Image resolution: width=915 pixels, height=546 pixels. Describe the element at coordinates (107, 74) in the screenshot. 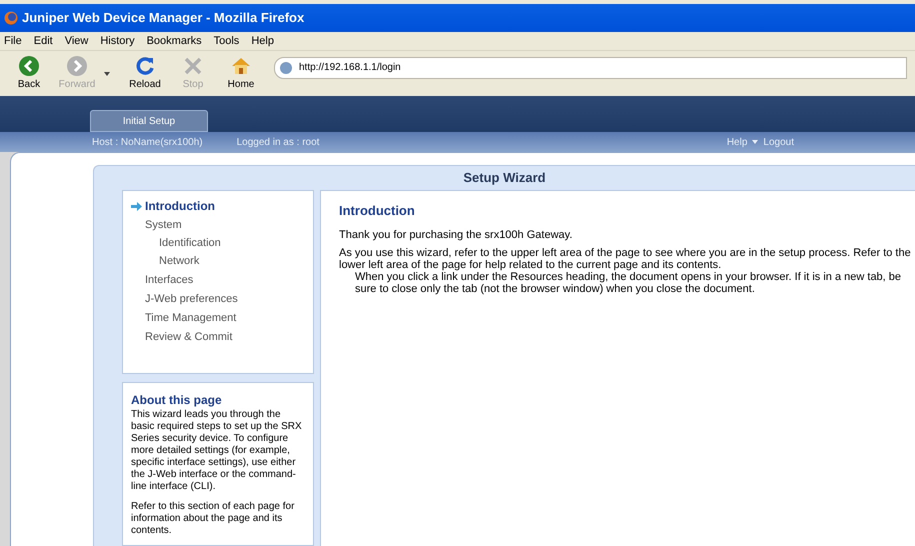

I see `dropdown-caret-icon` at that location.